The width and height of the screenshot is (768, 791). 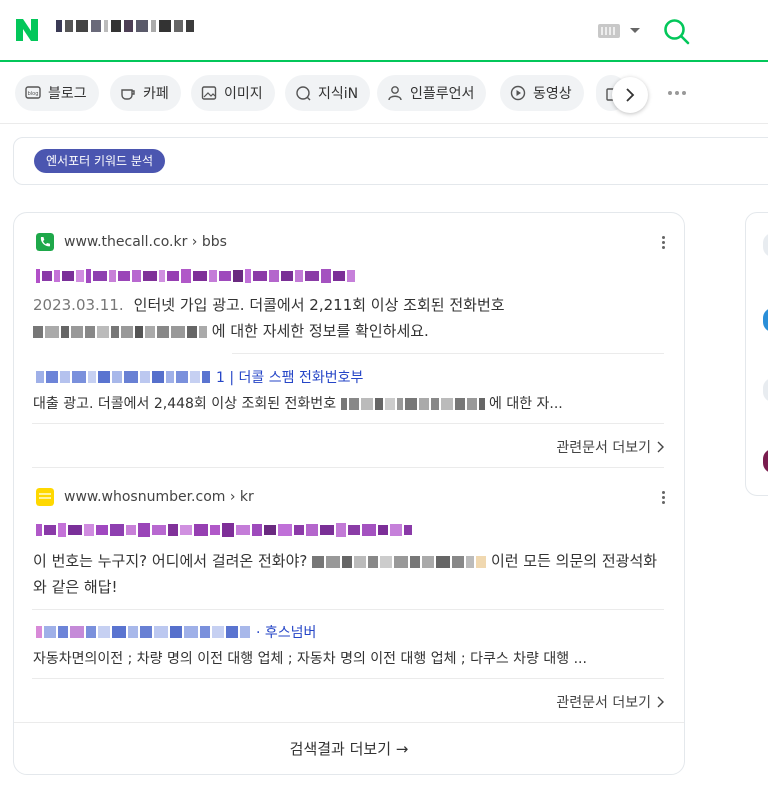 I want to click on tab-cafe: 카페, so click(x=145, y=93).